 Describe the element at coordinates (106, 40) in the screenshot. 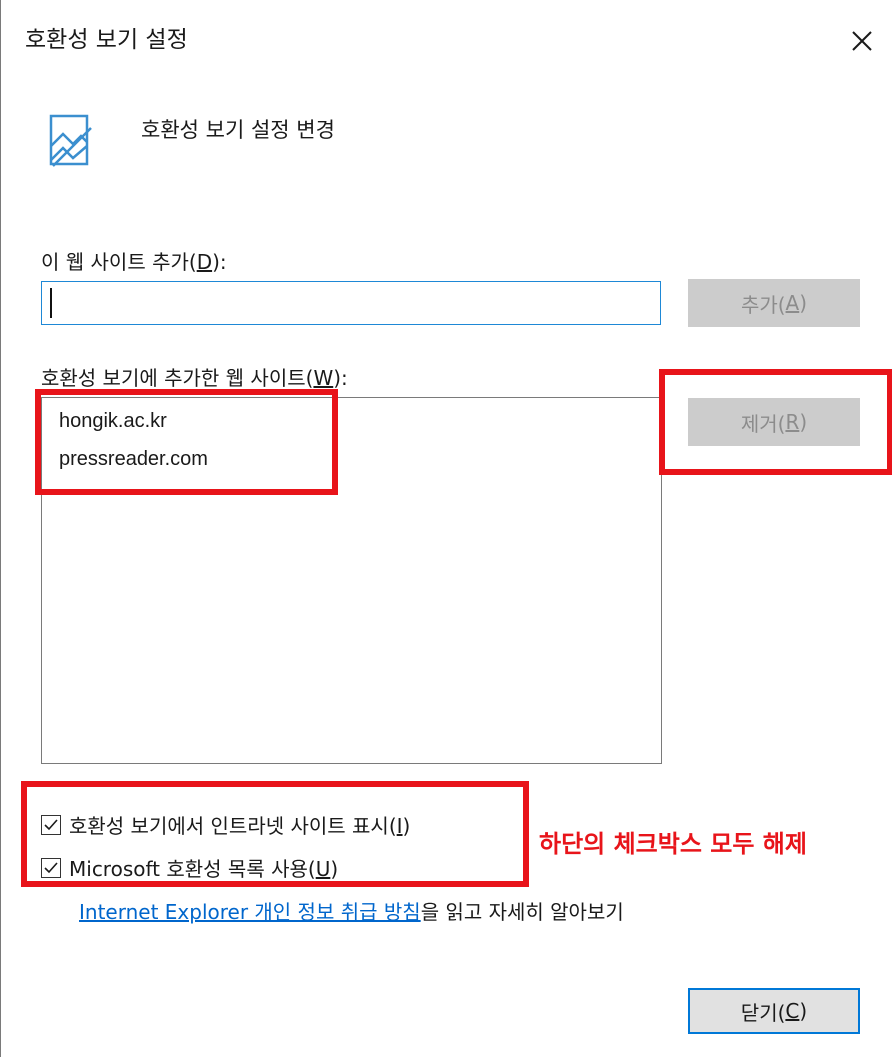

I see `window-title: 호환성 보기 설정` at that location.